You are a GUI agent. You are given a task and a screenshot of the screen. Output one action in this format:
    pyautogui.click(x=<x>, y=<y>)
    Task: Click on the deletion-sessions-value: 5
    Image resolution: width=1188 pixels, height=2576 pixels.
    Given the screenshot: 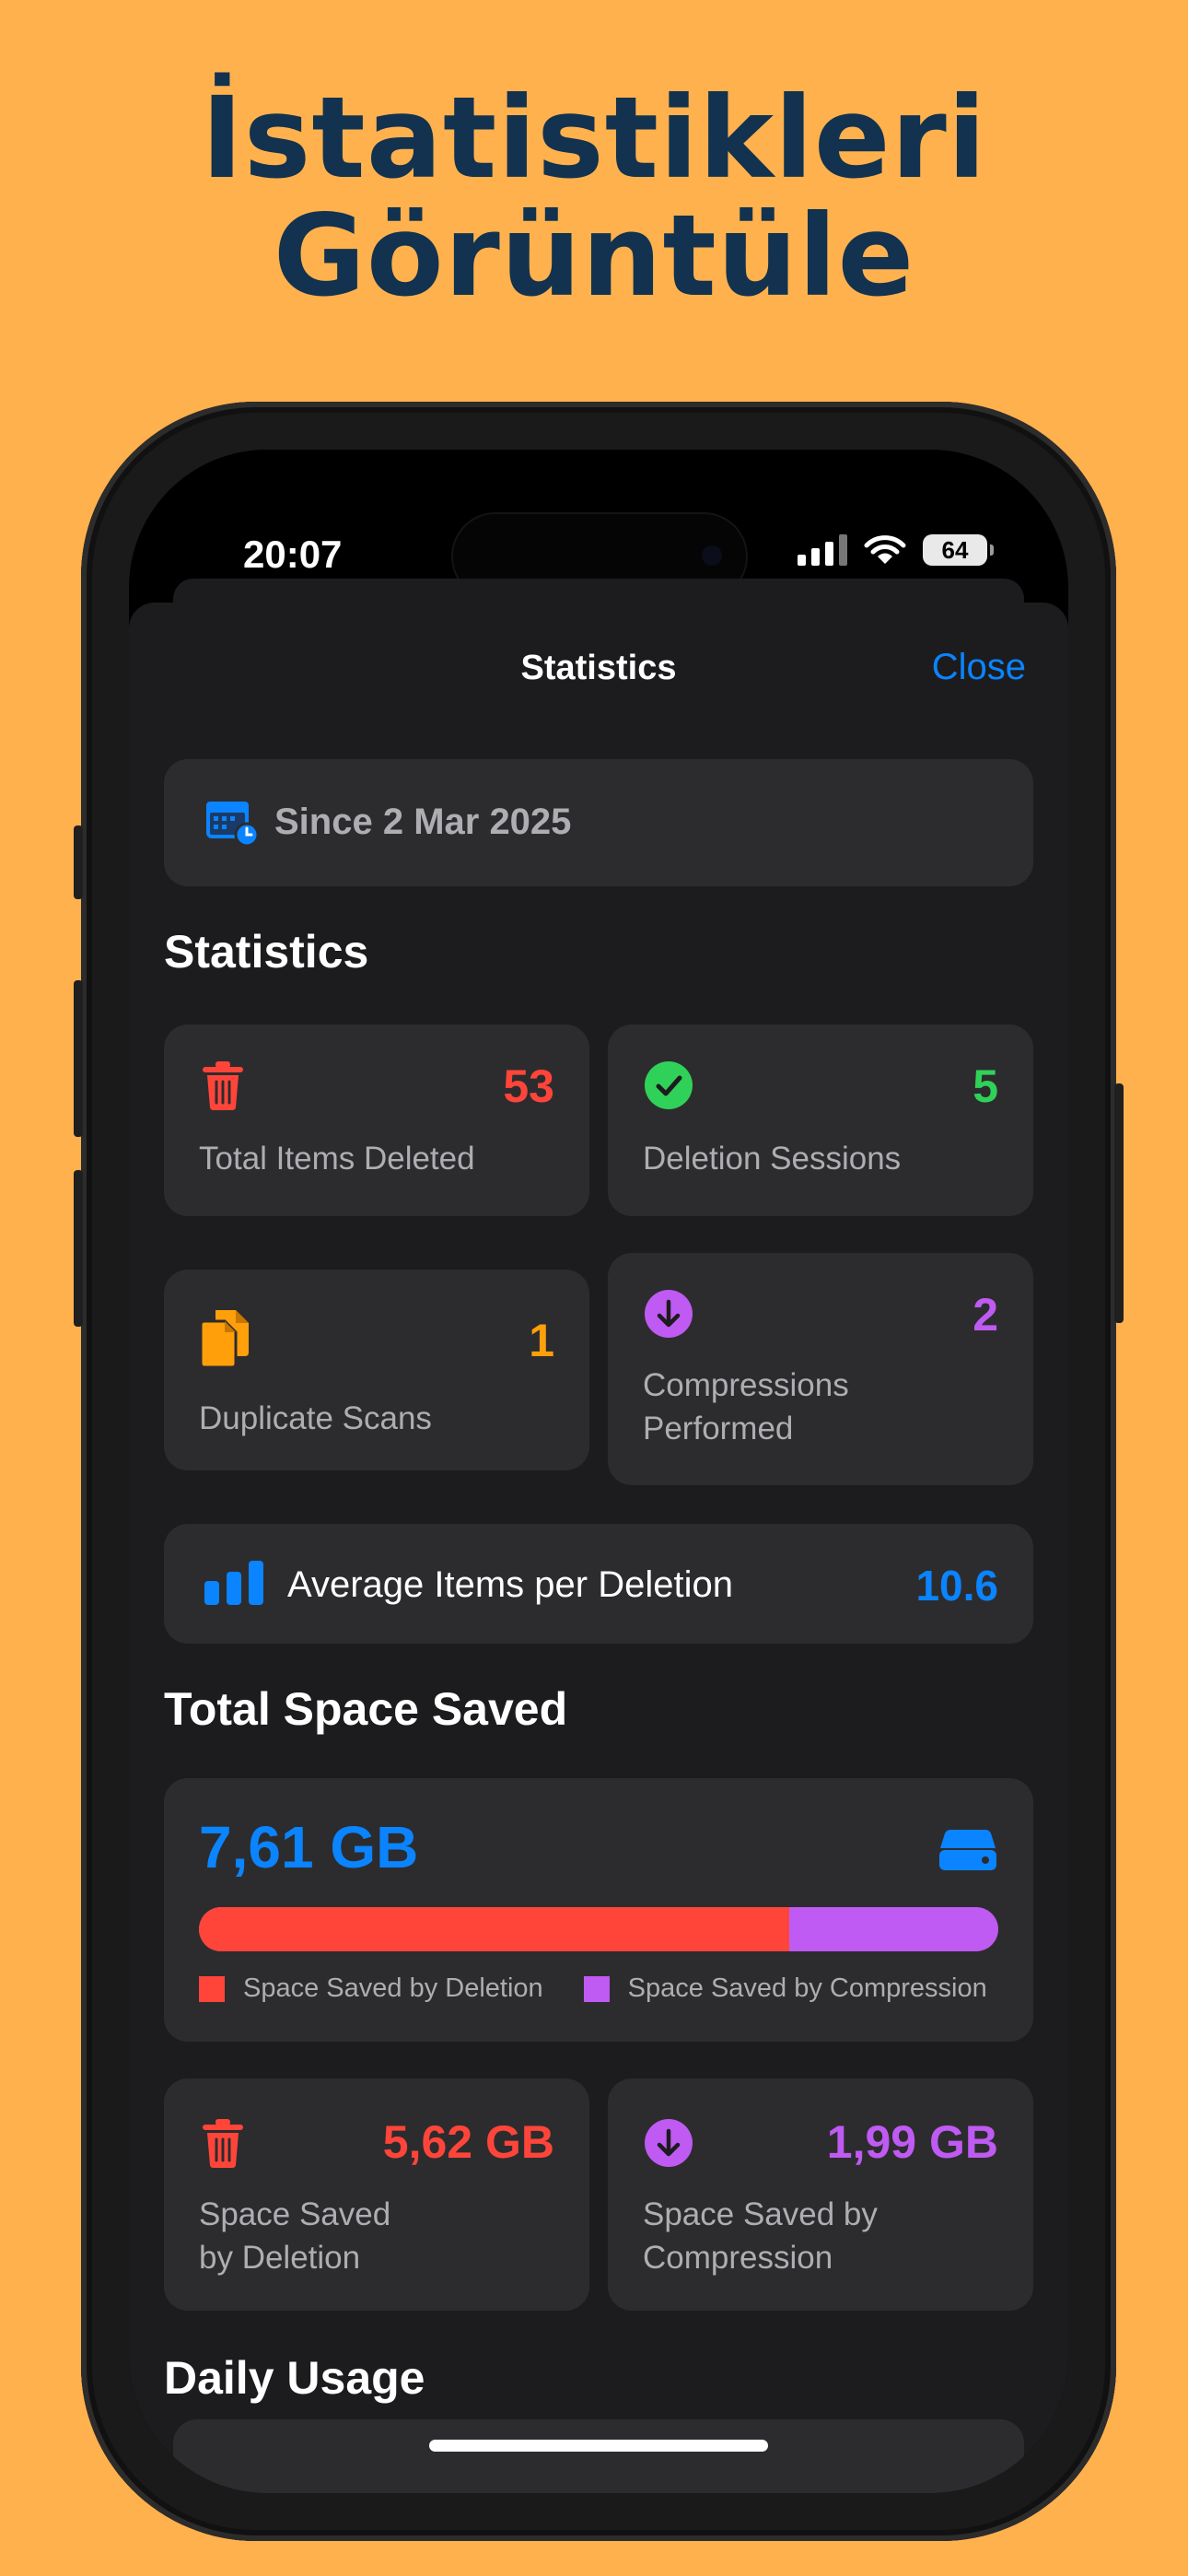 What is the action you would take?
    pyautogui.click(x=985, y=1086)
    